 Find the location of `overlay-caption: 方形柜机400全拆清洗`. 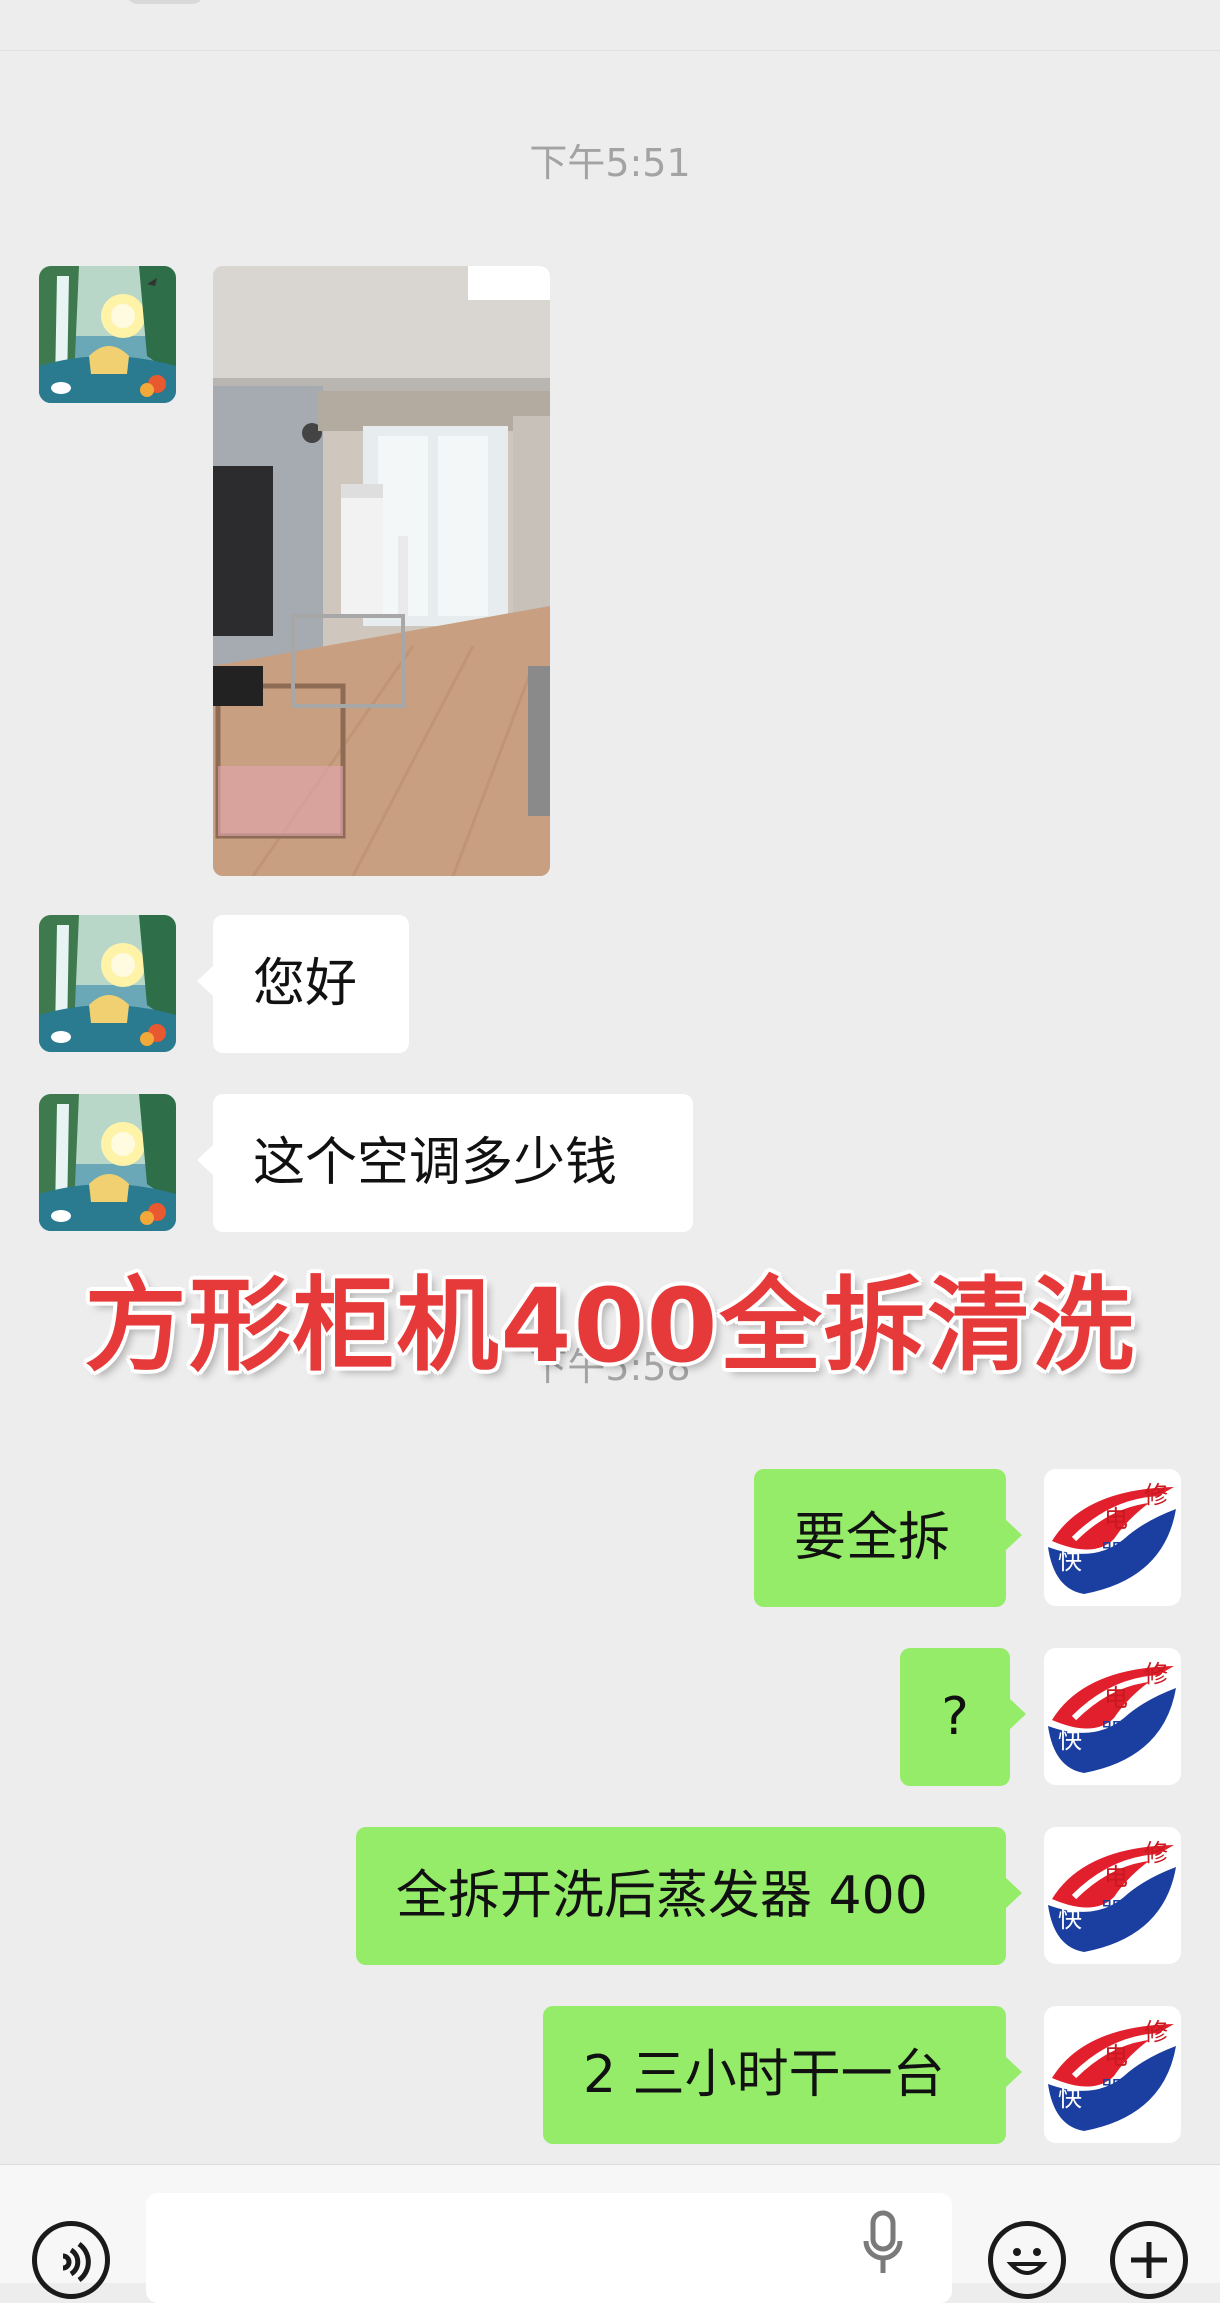

overlay-caption: 方形柜机400全拆清洗 is located at coordinates (610, 1326).